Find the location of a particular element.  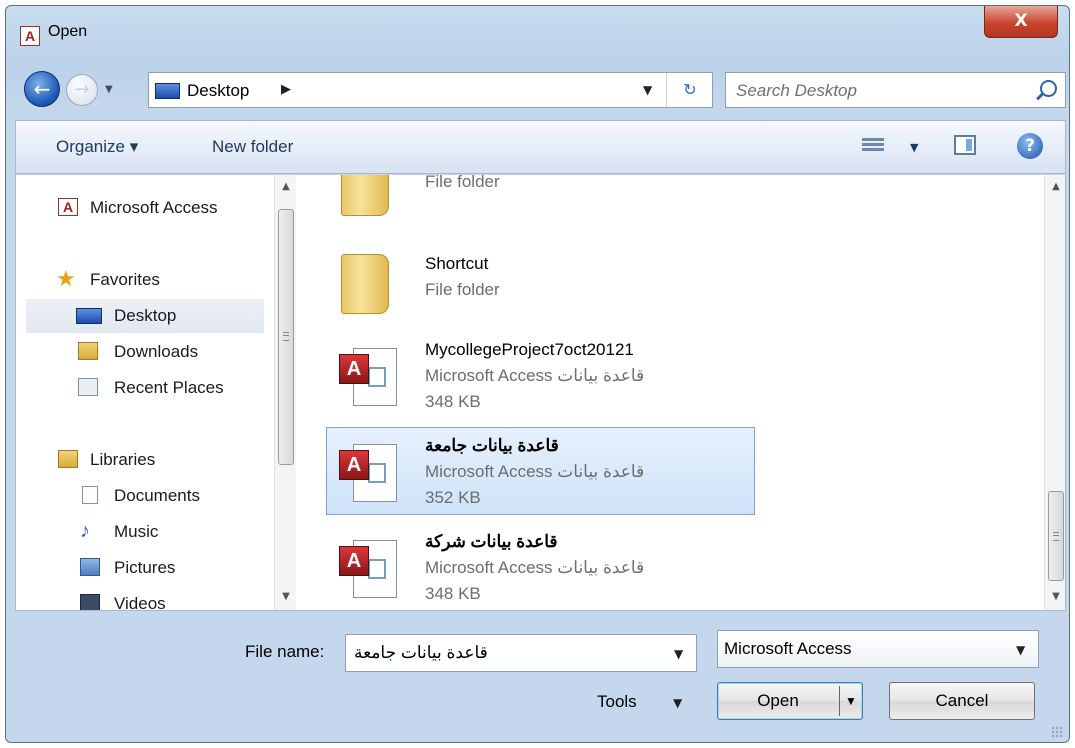

sidebar-item-label: Videos is located at coordinates (140, 602).